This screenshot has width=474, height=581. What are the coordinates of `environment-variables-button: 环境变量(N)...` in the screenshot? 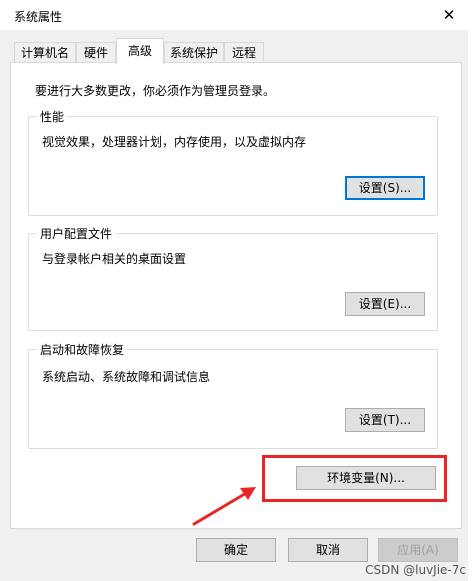 It's located at (366, 478).